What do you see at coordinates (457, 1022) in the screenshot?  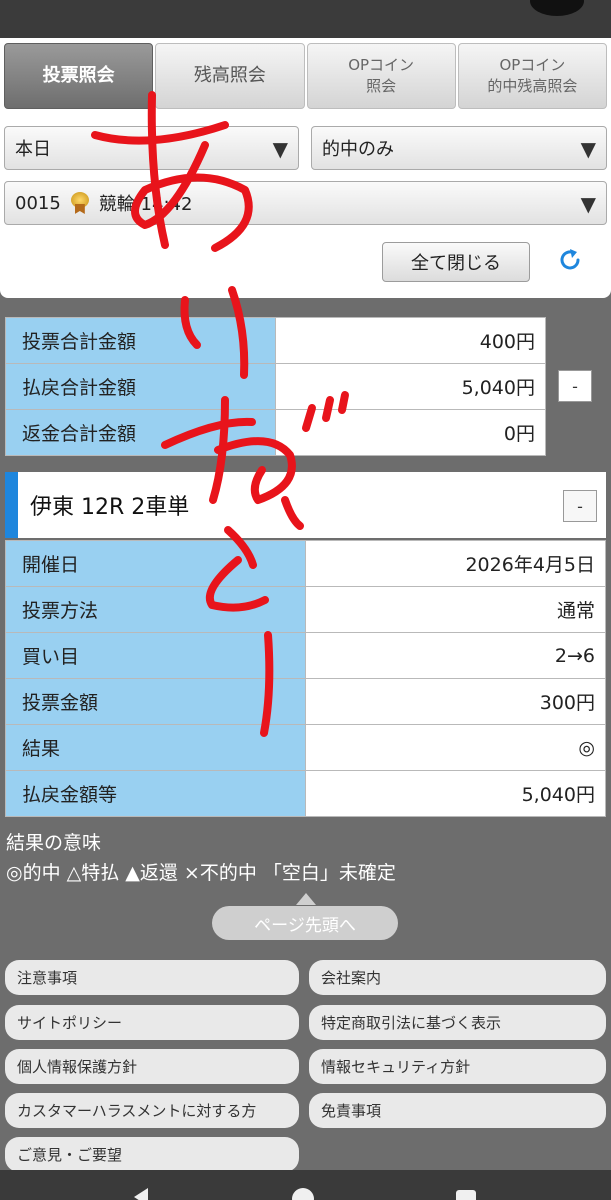 I see `footer-link-commerce-law: 特定商取引法に基づく表示` at bounding box center [457, 1022].